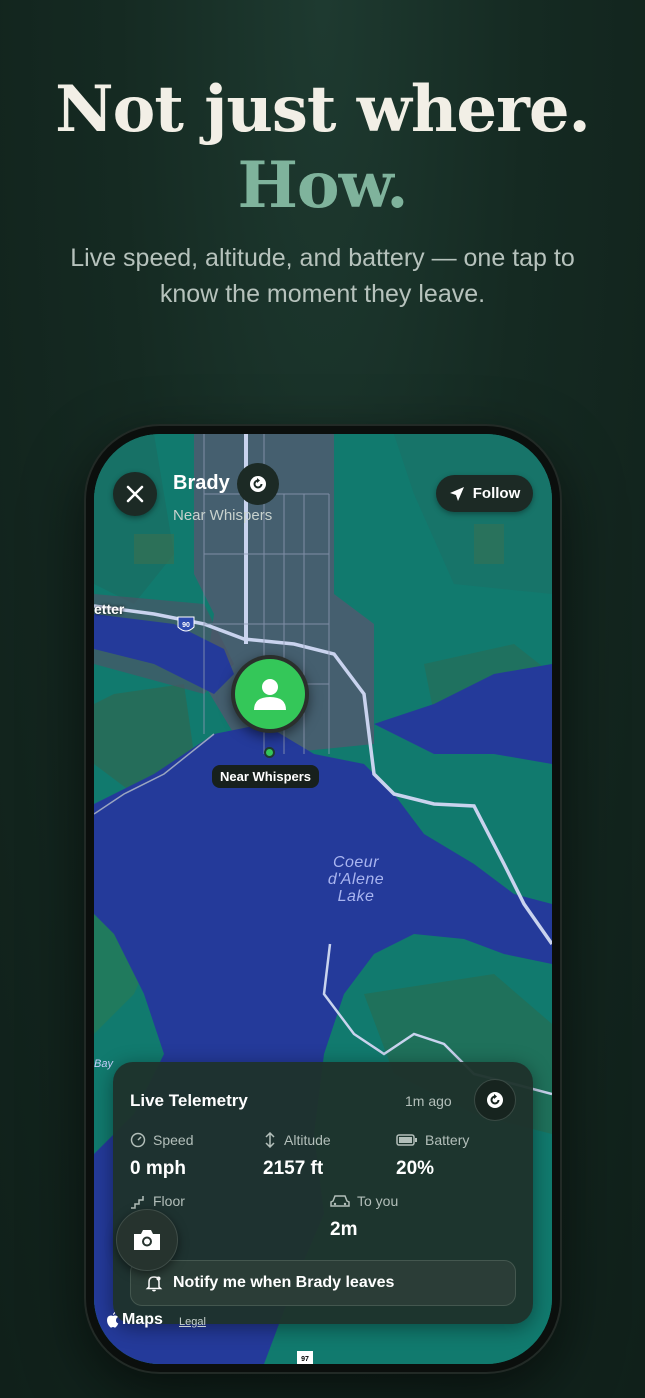 The image size is (645, 1398). What do you see at coordinates (415, 1168) in the screenshot?
I see `battery-value: 20%` at bounding box center [415, 1168].